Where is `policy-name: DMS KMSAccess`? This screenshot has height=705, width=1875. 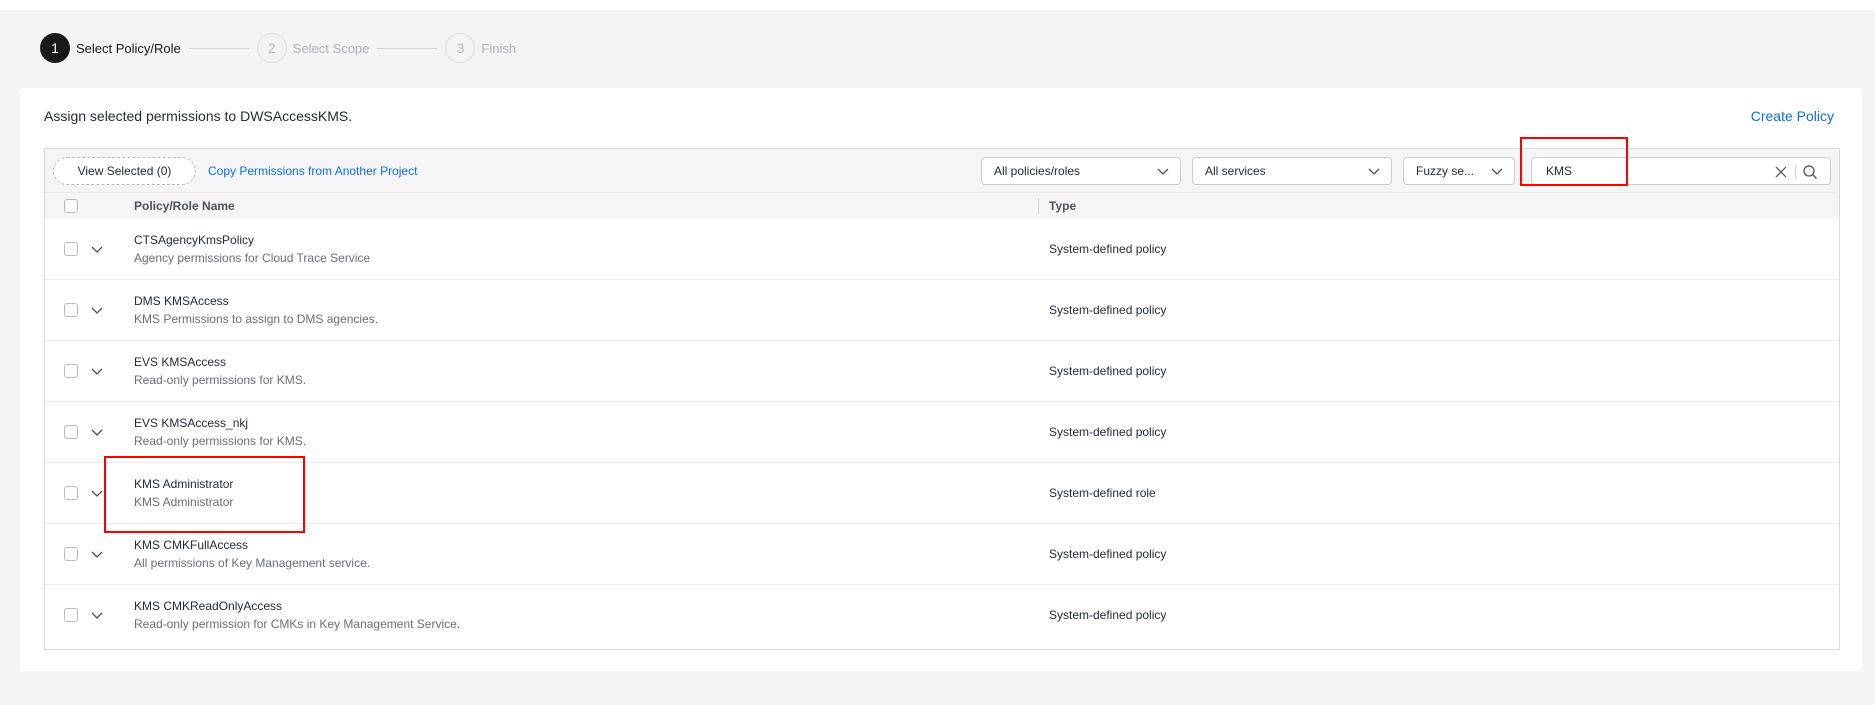 policy-name: DMS KMSAccess is located at coordinates (181, 301).